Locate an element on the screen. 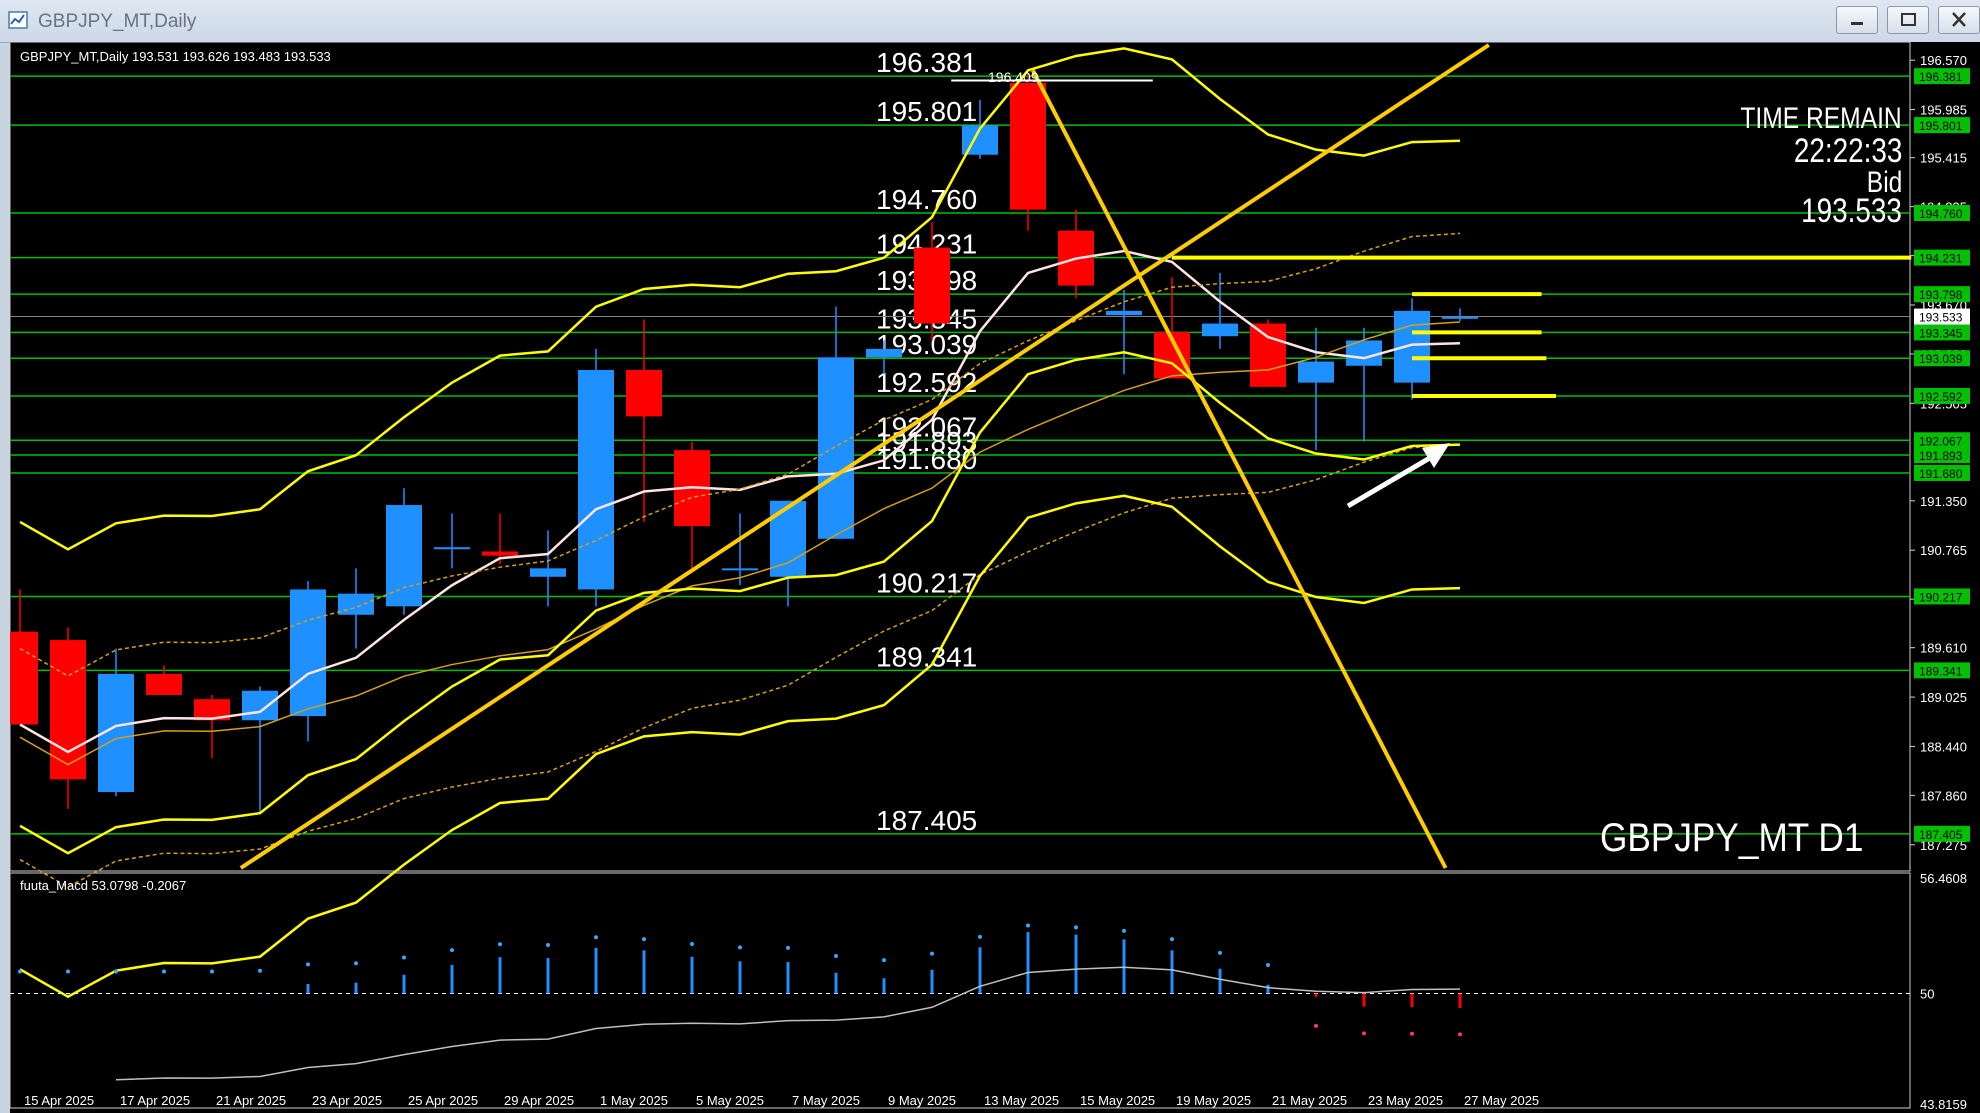 This screenshot has width=1980, height=1113. minimize-icon is located at coordinates (1857, 23).